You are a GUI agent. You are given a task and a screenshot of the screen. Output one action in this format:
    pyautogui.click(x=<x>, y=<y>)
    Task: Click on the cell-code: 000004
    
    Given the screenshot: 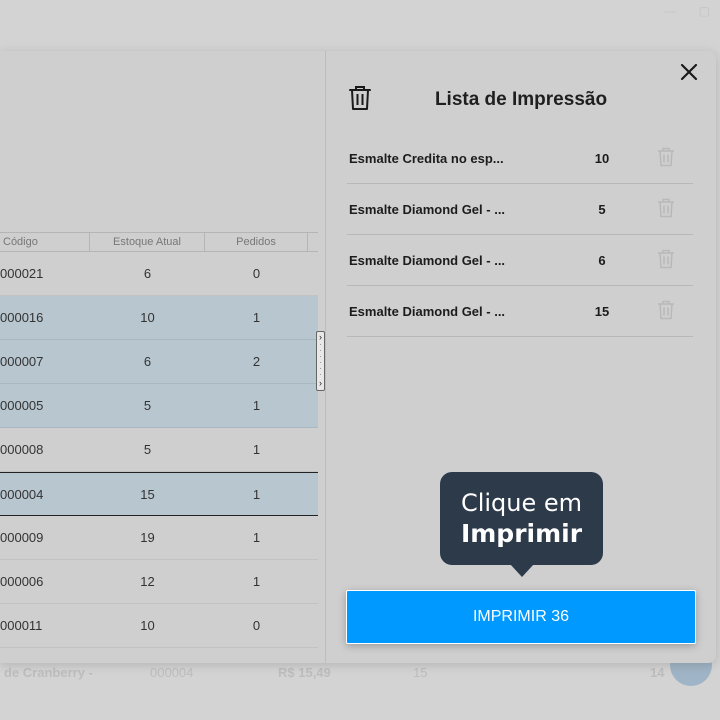 What is the action you would take?
    pyautogui.click(x=22, y=494)
    